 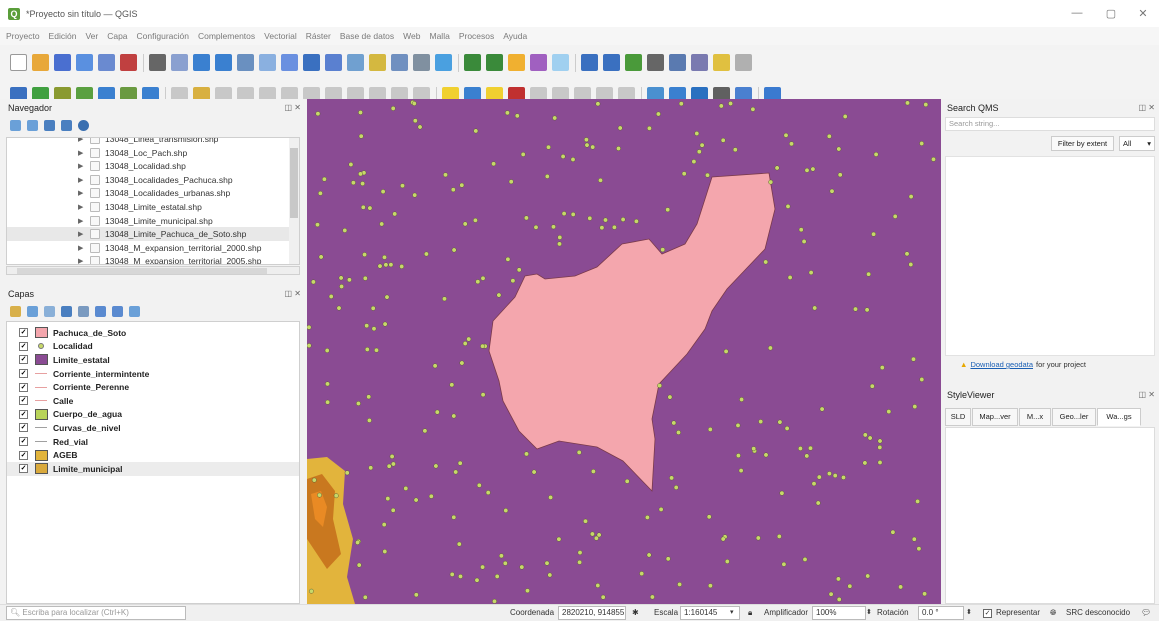 What do you see at coordinates (958, 417) in the screenshot?
I see `tab-sld: SLD` at bounding box center [958, 417].